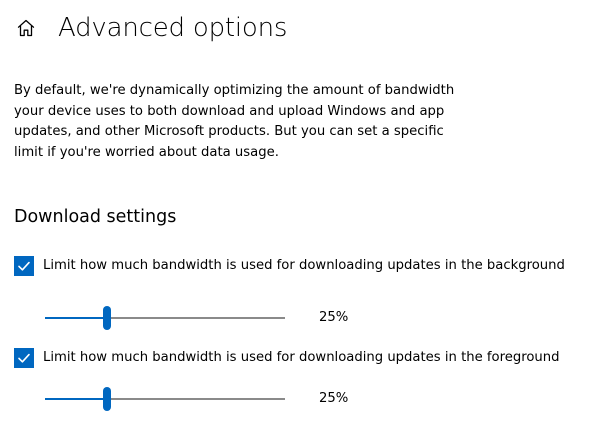  What do you see at coordinates (95, 217) in the screenshot?
I see `download-settings-heading: Download settings` at bounding box center [95, 217].